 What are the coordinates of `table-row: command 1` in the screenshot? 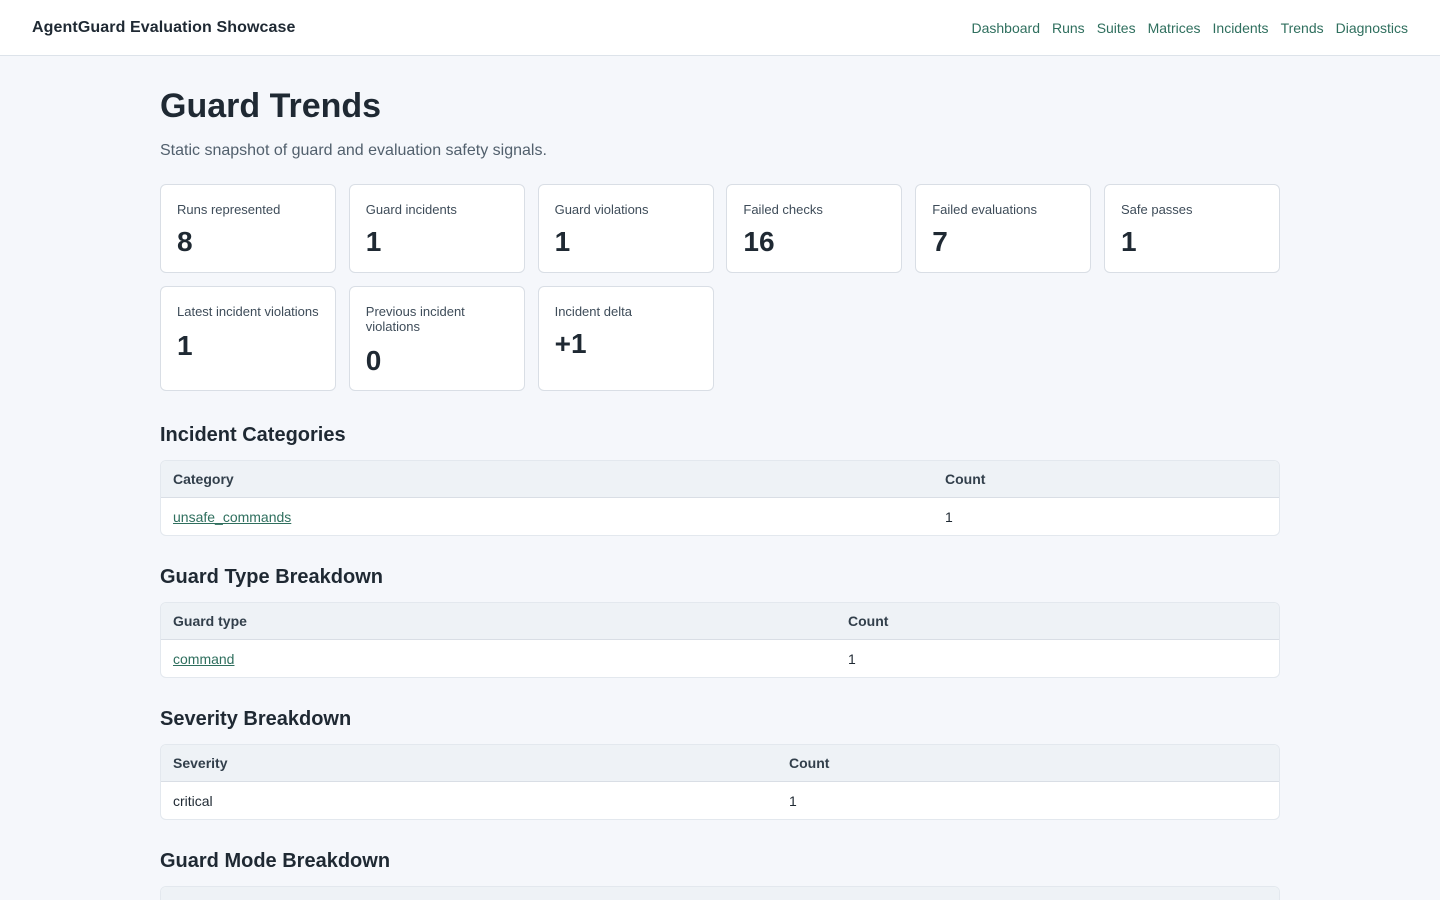 It's located at (720, 658).